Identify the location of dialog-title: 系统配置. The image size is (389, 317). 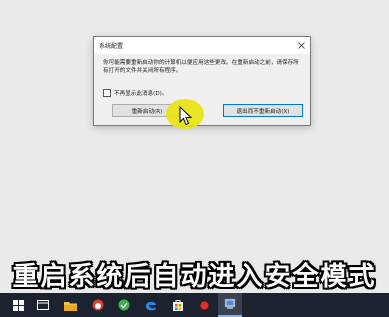
(111, 46).